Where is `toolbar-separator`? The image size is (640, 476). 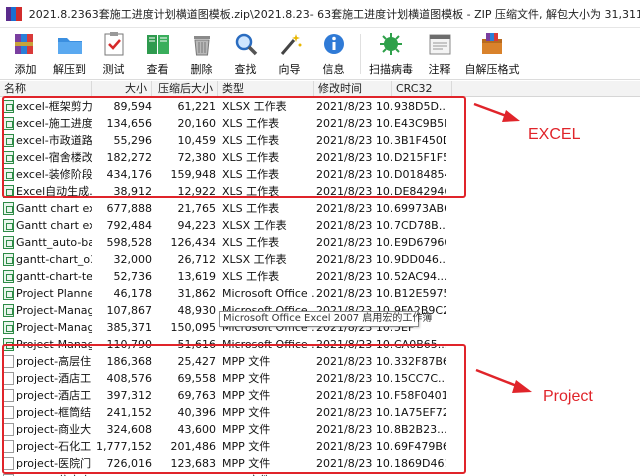 toolbar-separator is located at coordinates (360, 54).